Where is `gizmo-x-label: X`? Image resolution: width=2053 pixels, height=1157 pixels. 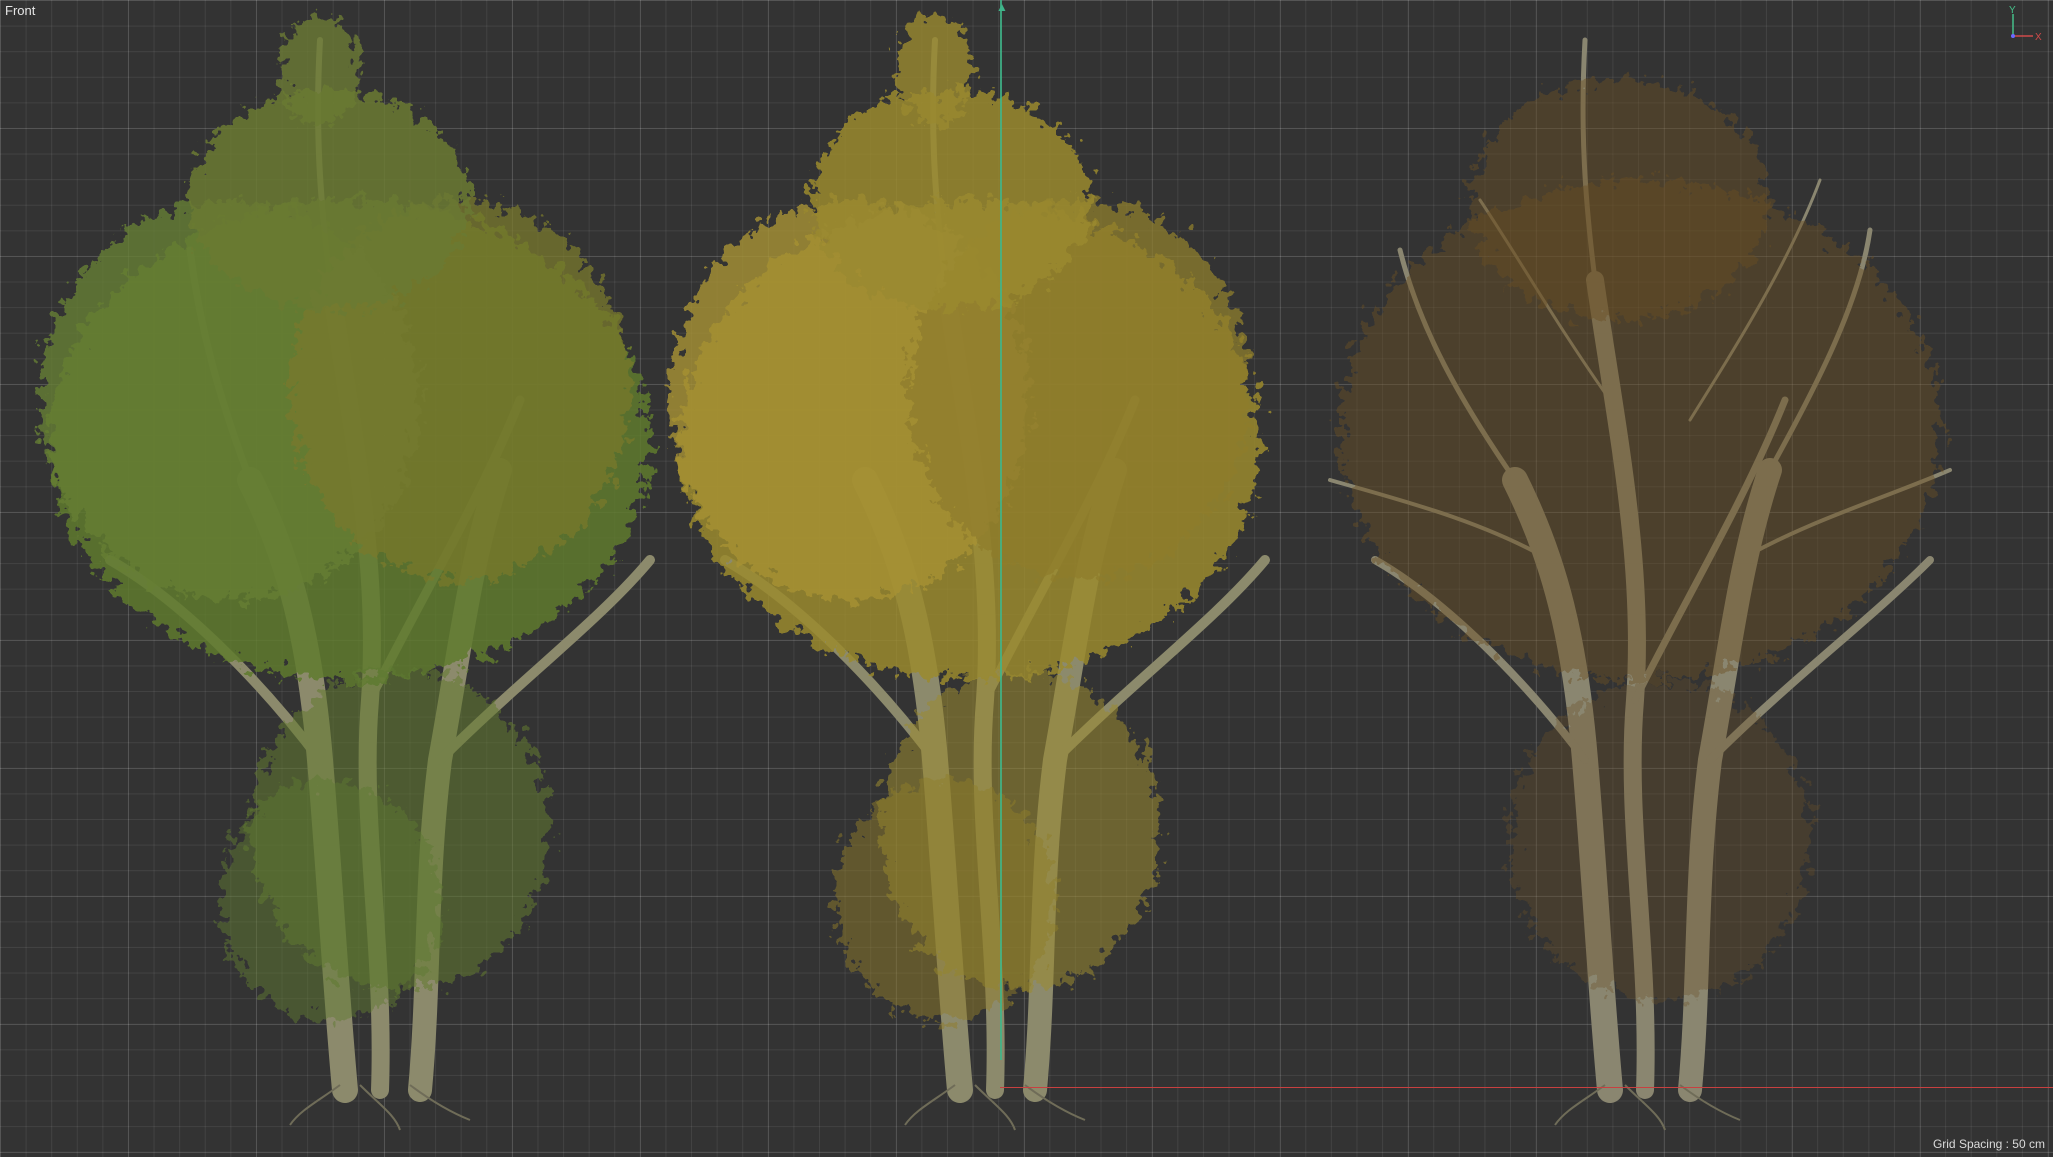
gizmo-x-label: X is located at coordinates (2038, 37).